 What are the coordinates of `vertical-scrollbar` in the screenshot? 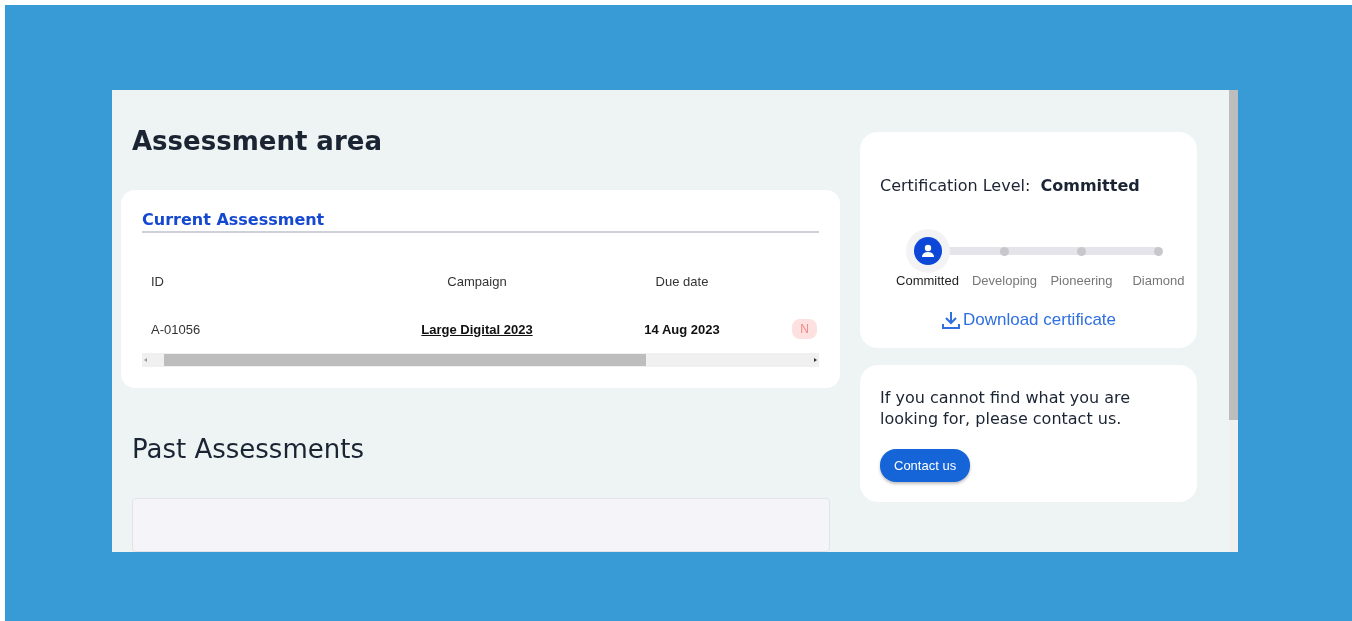 It's located at (1233, 321).